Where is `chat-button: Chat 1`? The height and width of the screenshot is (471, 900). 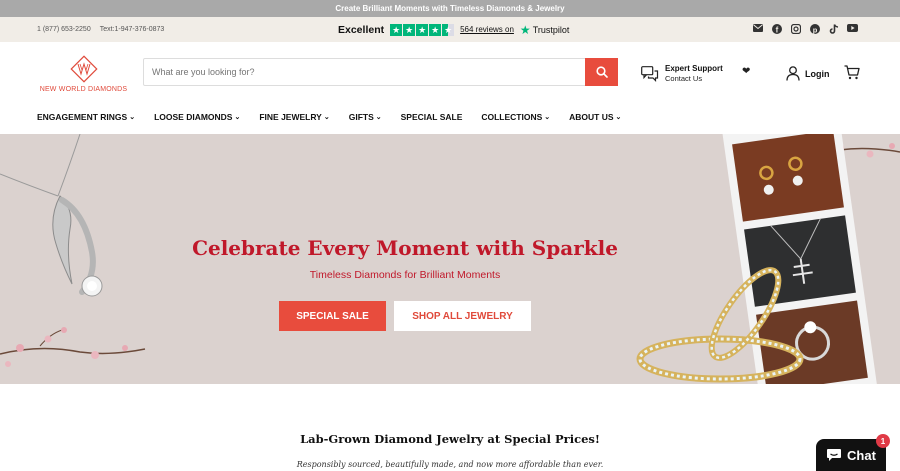 chat-button: Chat 1 is located at coordinates (853, 452).